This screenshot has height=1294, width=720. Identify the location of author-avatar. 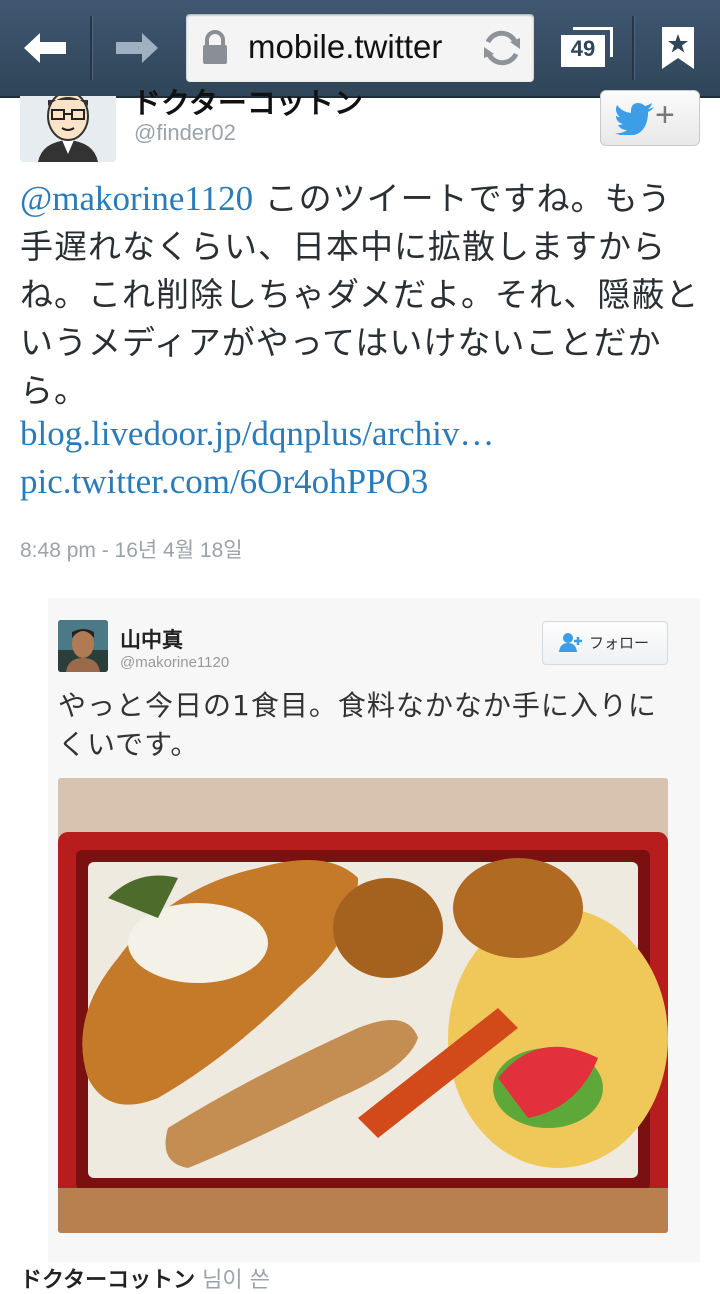
(68, 129).